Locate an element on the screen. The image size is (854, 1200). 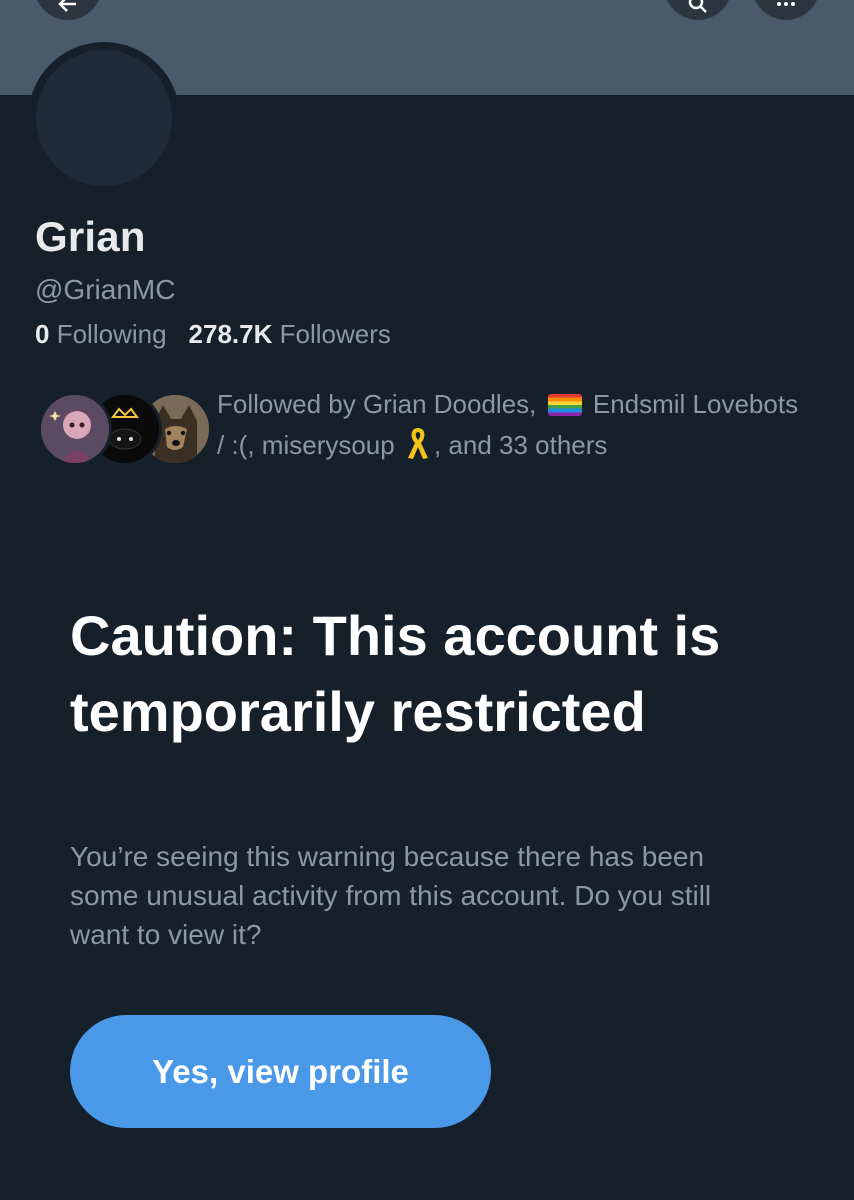
followers-link: 278.7K Followers is located at coordinates (290, 334).